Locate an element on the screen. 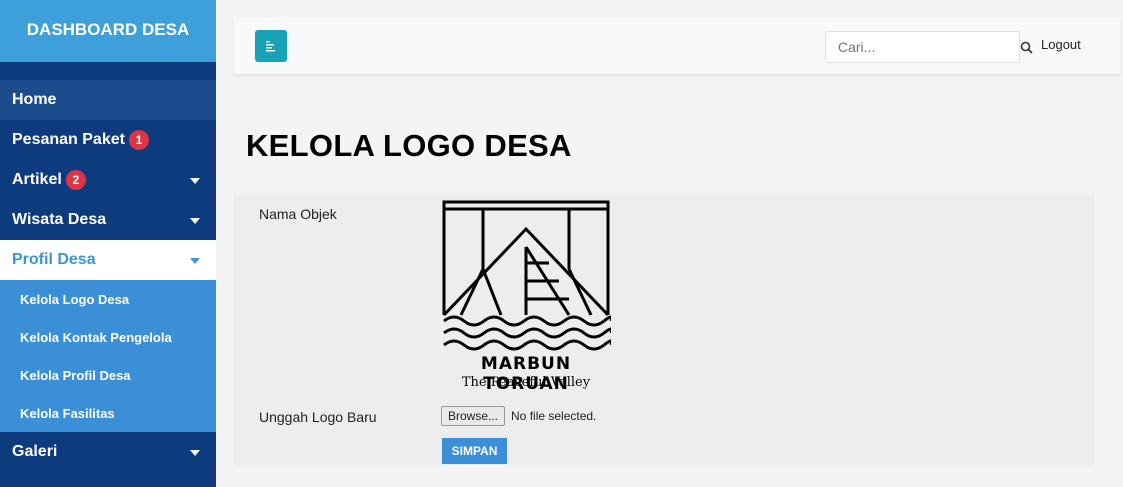 The image size is (1123, 487). sidebar-item-pesanan-paket: Pesanan Paket 1 is located at coordinates (108, 140).